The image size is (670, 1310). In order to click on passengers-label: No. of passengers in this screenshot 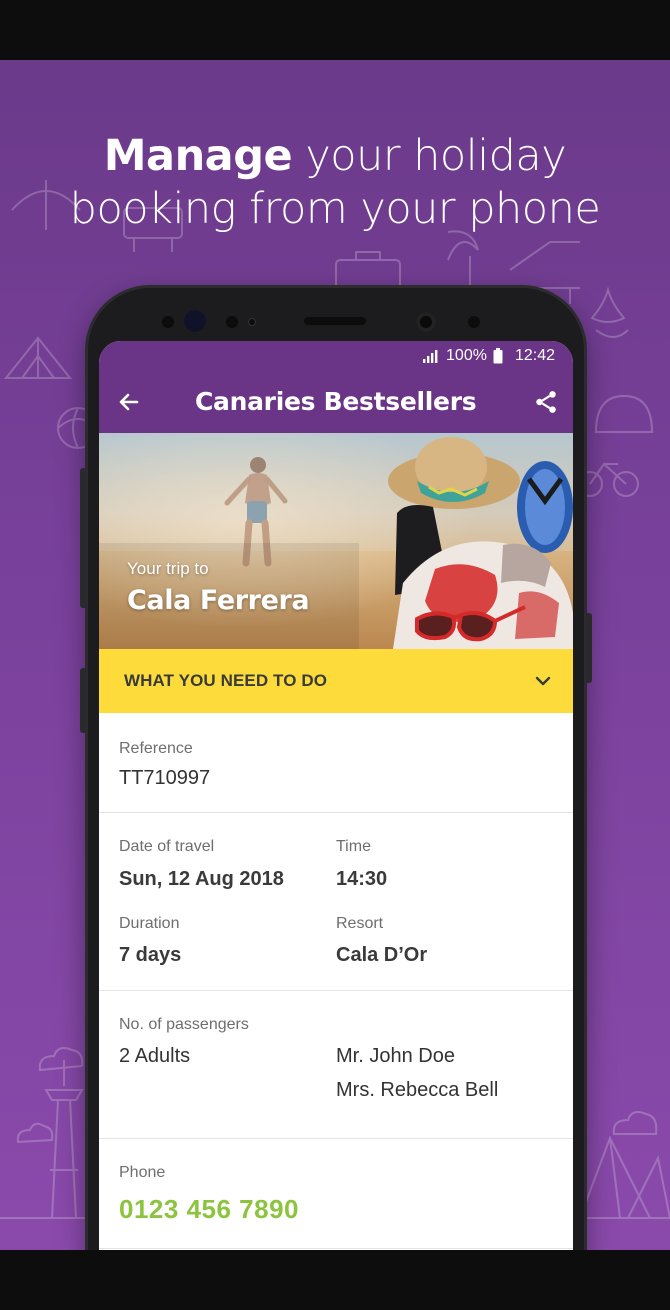, I will do `click(184, 1024)`.